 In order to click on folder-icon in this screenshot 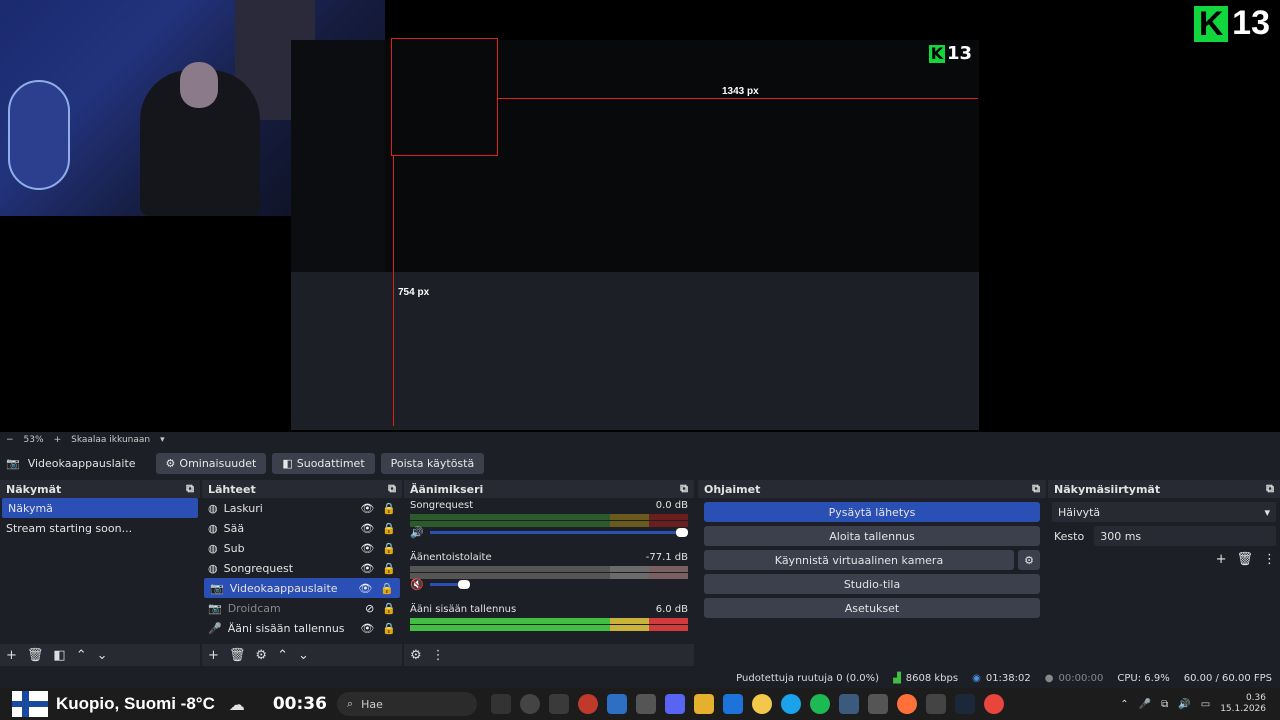, I will do `click(703, 704)`.